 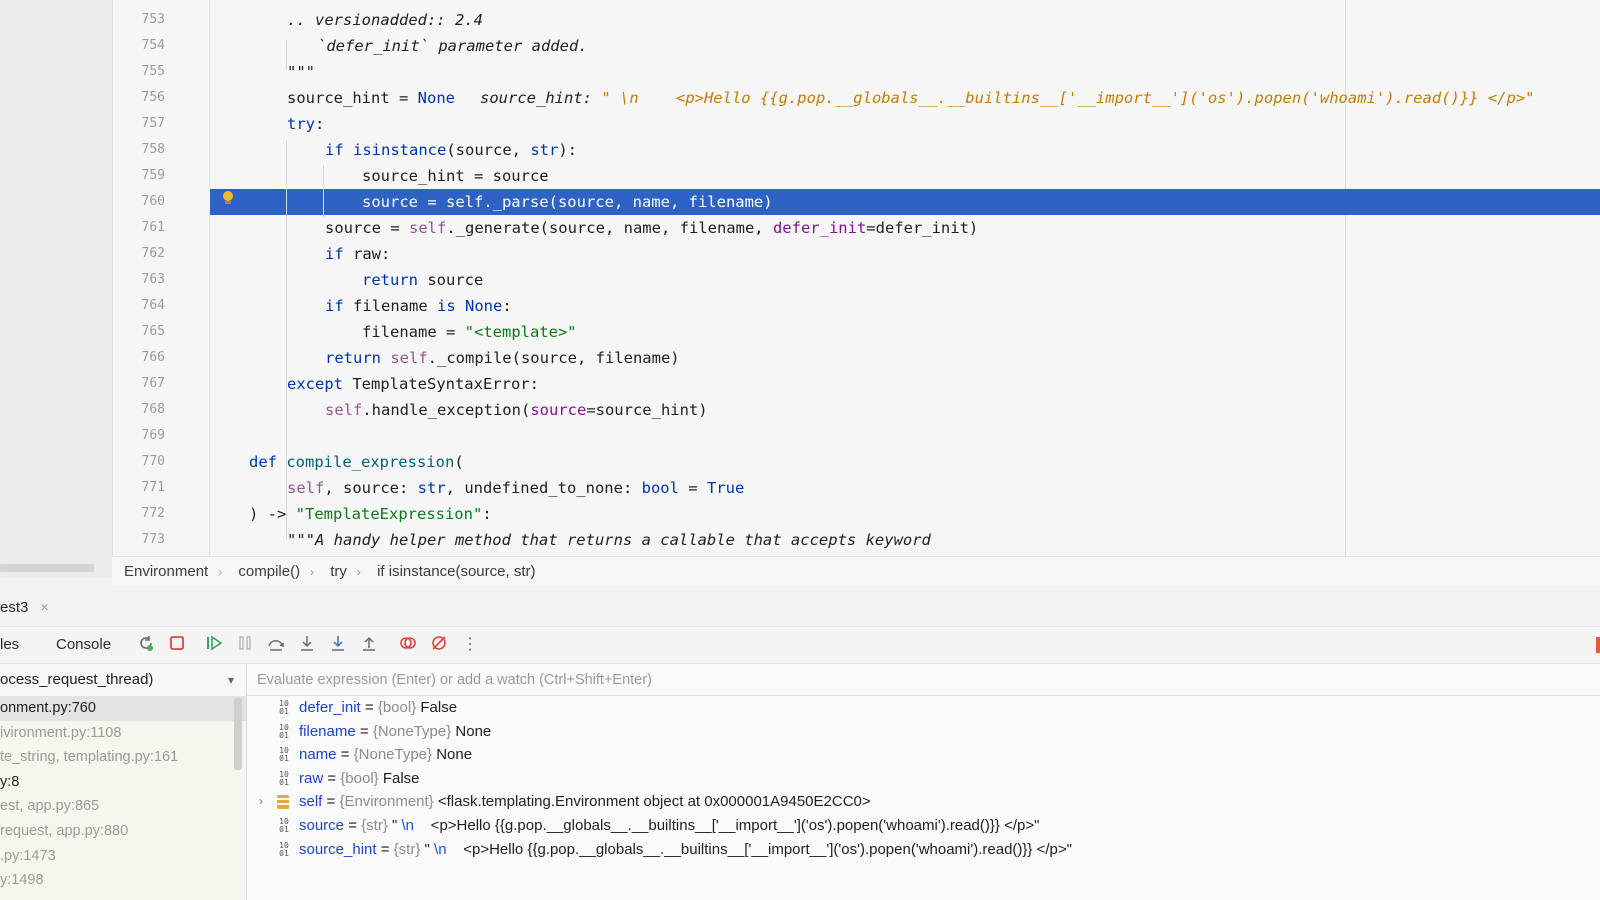 I want to click on pause-icon, so click(x=245, y=645).